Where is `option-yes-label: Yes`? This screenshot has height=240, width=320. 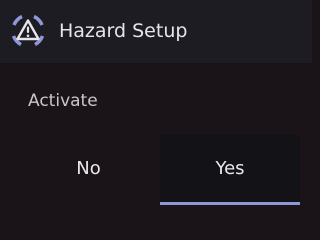 option-yes-label: Yes is located at coordinates (230, 168).